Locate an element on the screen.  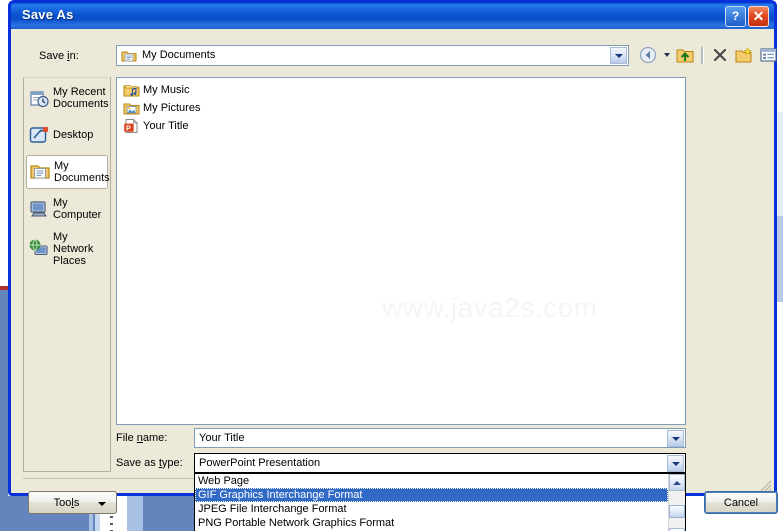
powerpoint-file-icon: P is located at coordinates (131, 126).